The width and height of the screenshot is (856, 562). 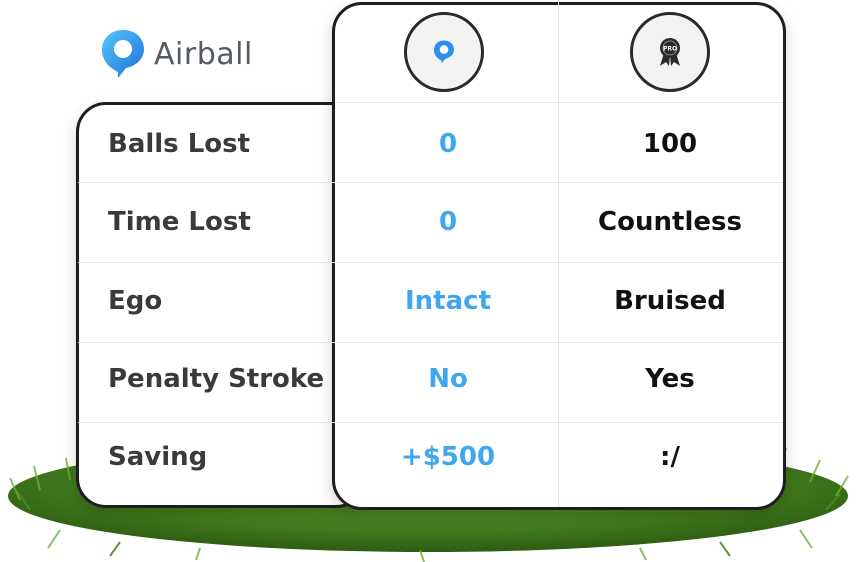 What do you see at coordinates (670, 144) in the screenshot?
I see `other-value: 100` at bounding box center [670, 144].